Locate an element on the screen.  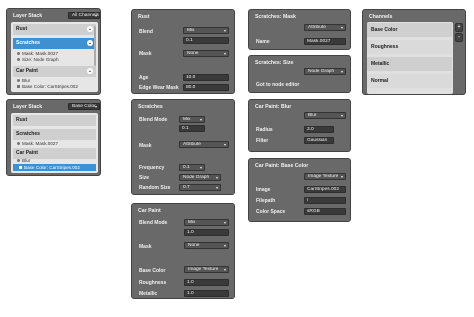
mask-icon is located at coordinates (18, 144).